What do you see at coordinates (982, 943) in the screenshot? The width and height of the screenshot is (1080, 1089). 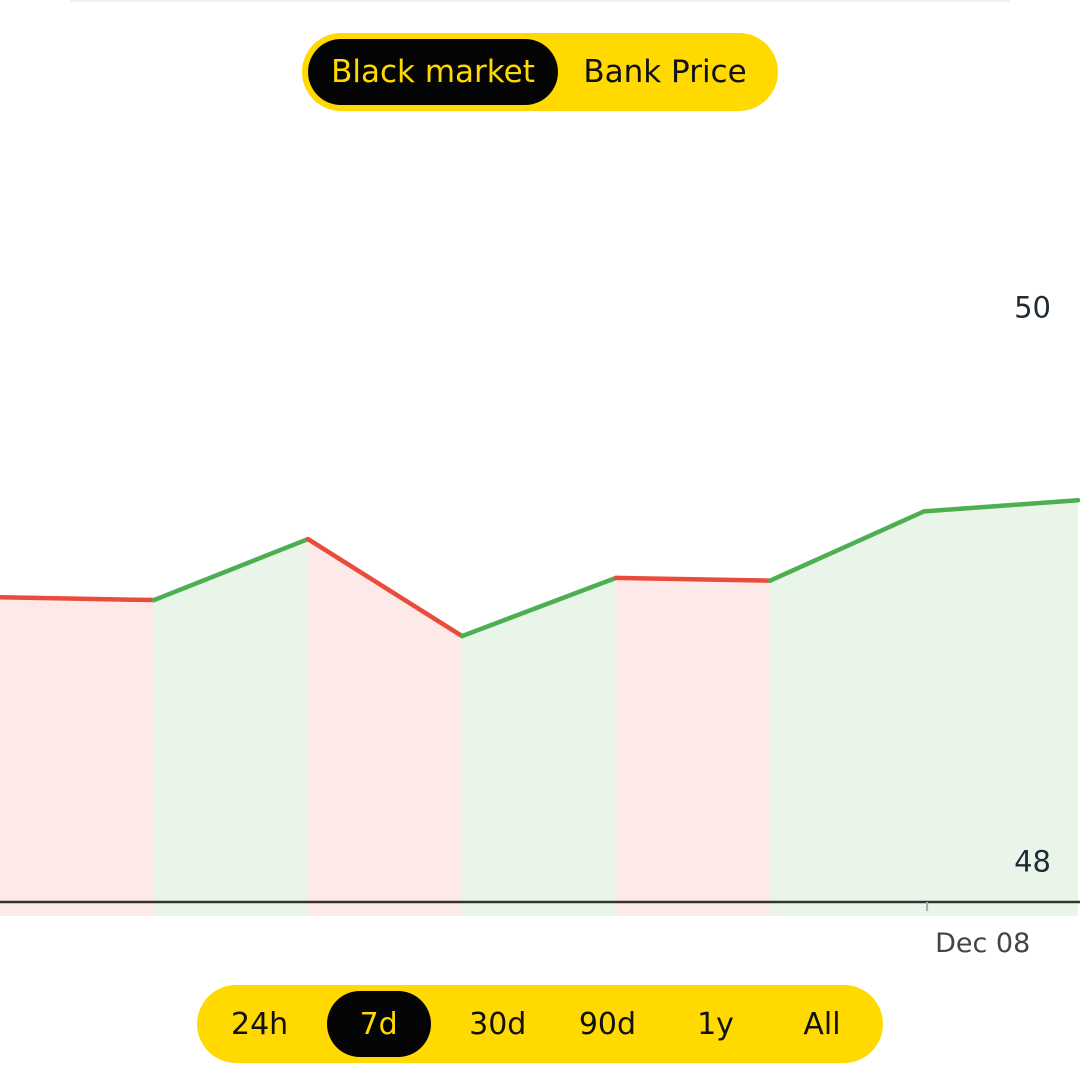 I see `x-tick-label: Dec 08` at bounding box center [982, 943].